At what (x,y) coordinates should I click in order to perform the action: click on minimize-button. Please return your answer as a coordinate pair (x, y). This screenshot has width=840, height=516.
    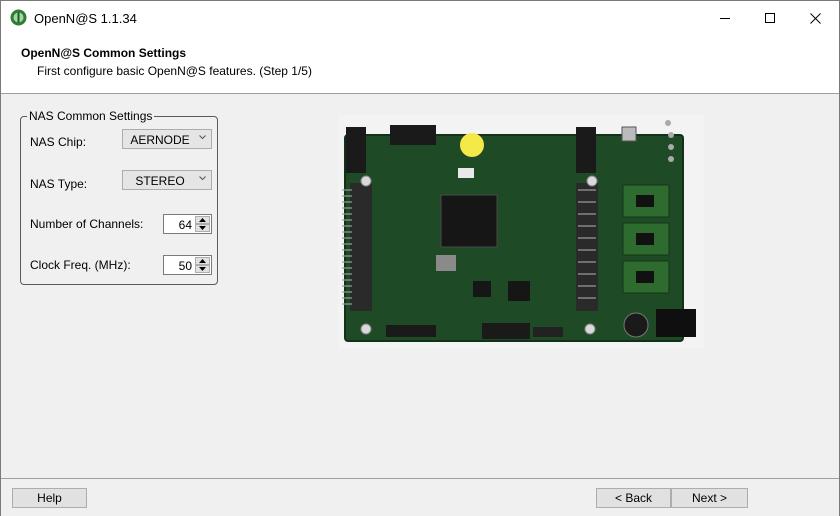
    Looking at the image, I should click on (725, 18).